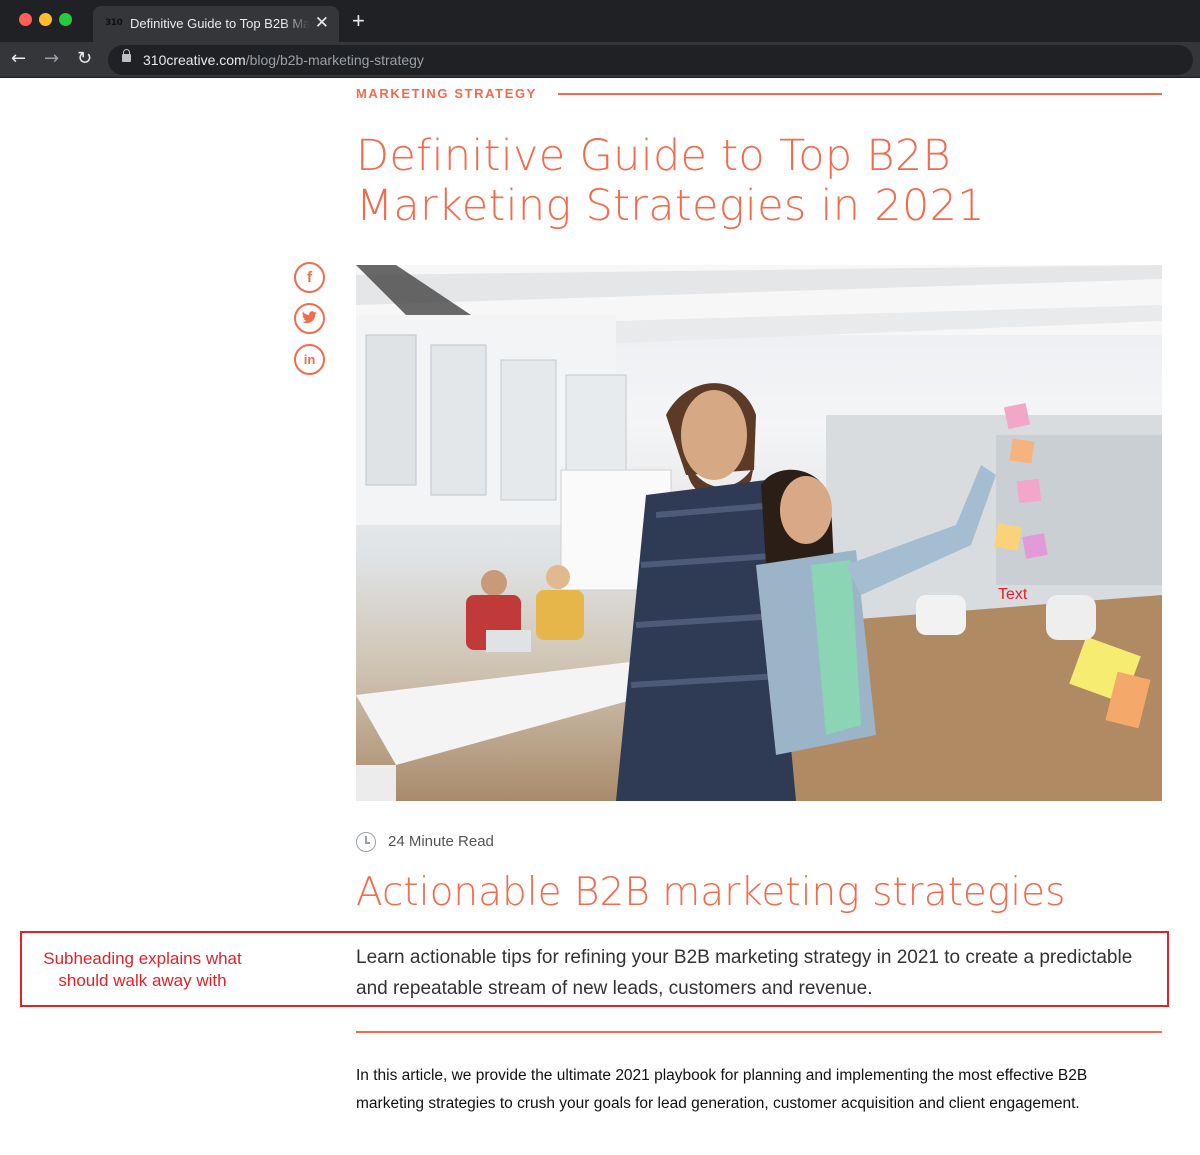 This screenshot has height=1155, width=1200. I want to click on image-overlay-text: Text, so click(1013, 594).